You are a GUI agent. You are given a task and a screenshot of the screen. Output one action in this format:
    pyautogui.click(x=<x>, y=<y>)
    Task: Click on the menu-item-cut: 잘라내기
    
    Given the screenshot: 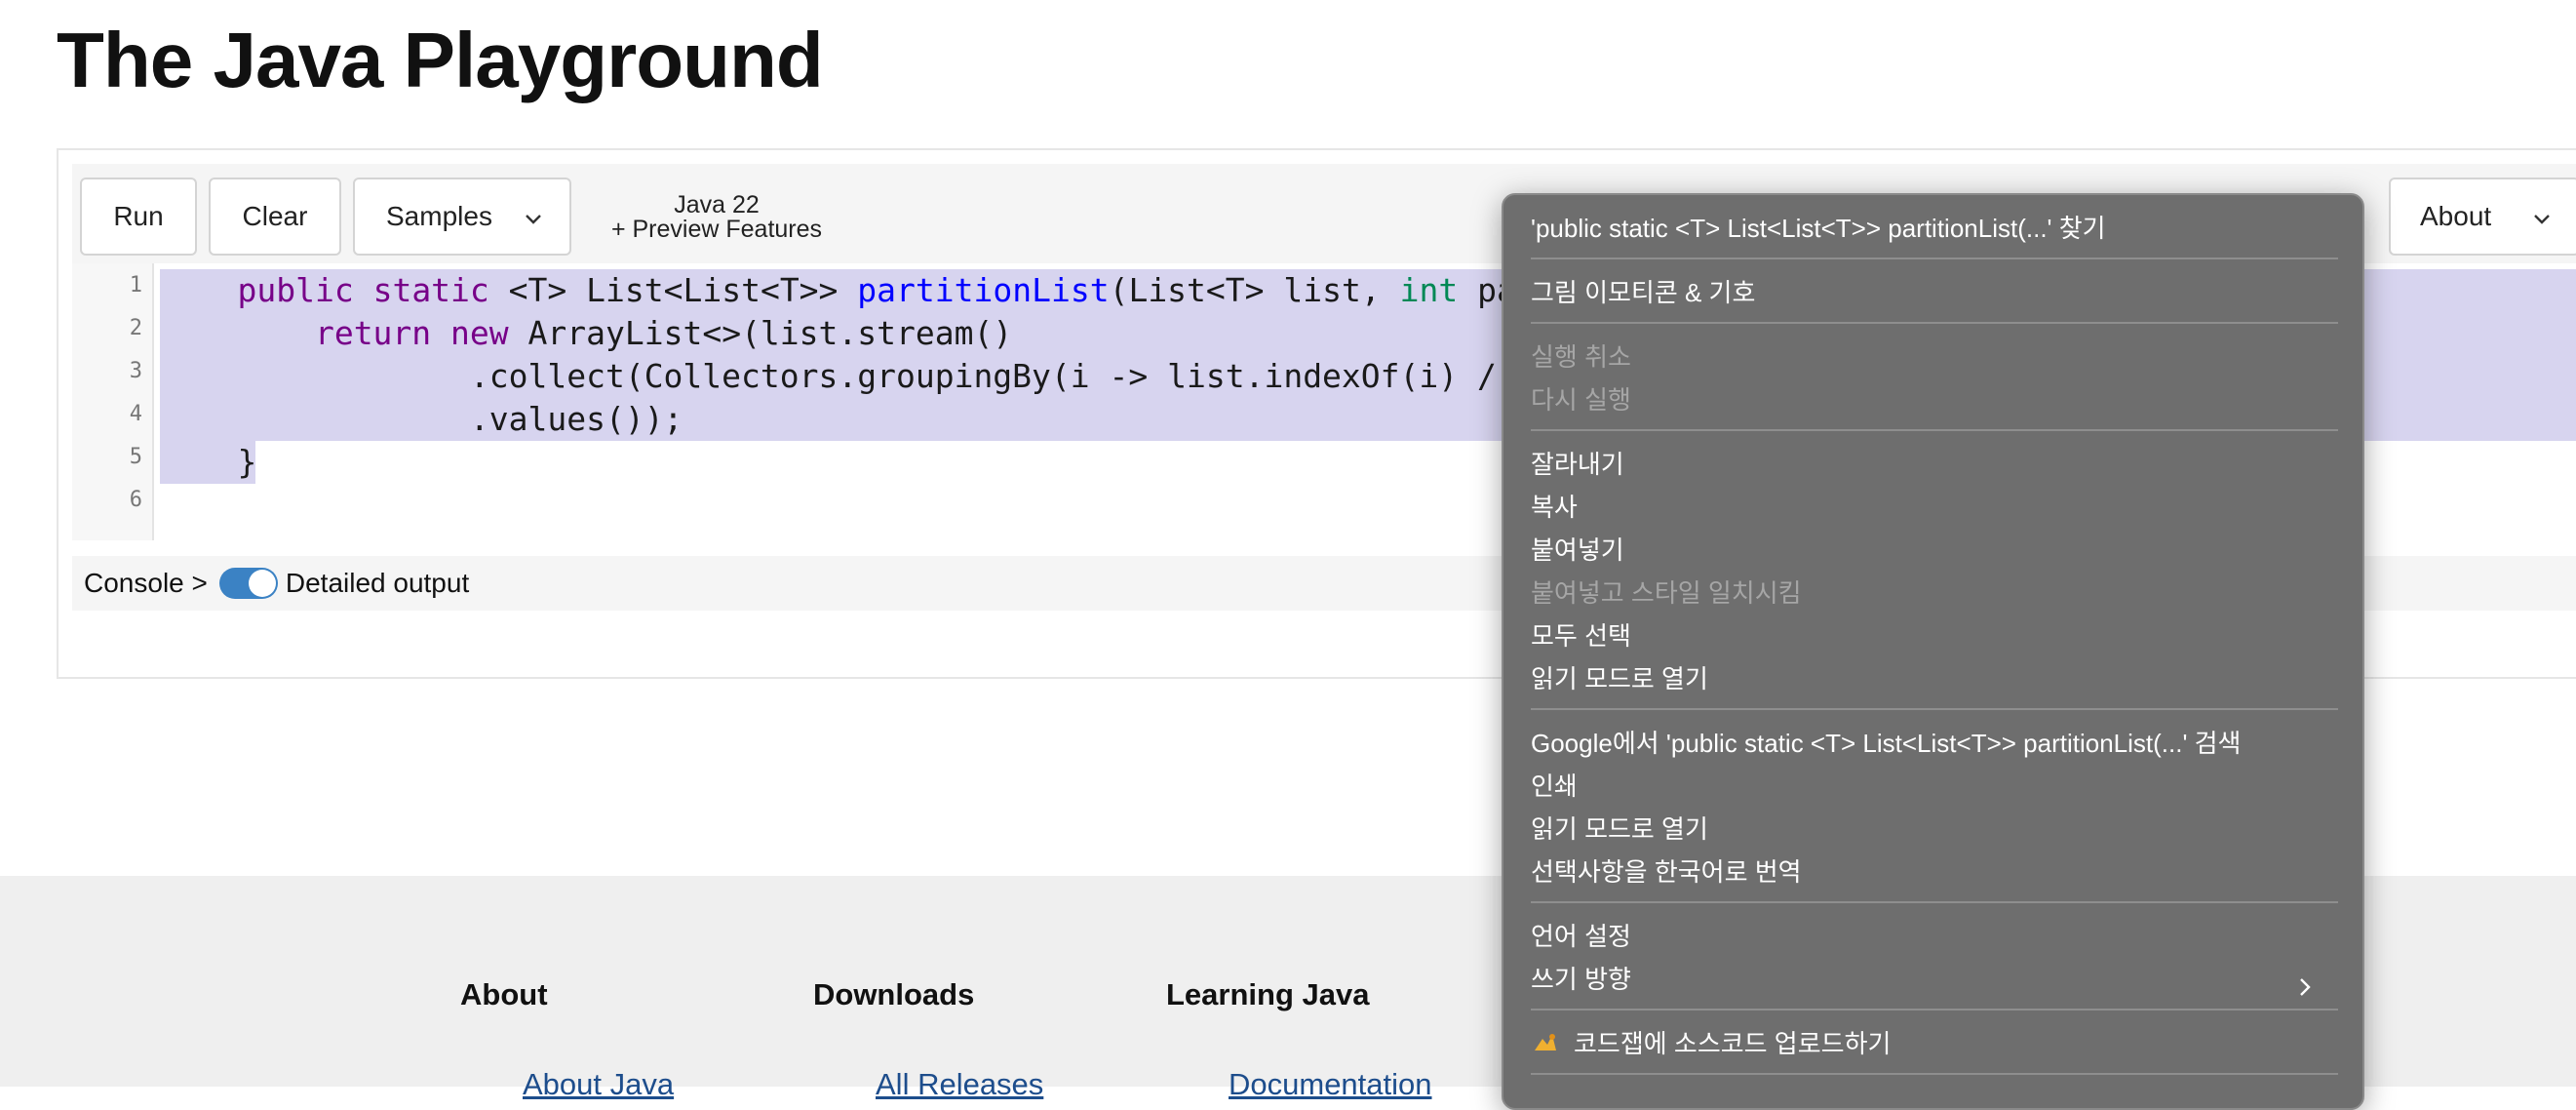 What is the action you would take?
    pyautogui.click(x=1577, y=464)
    